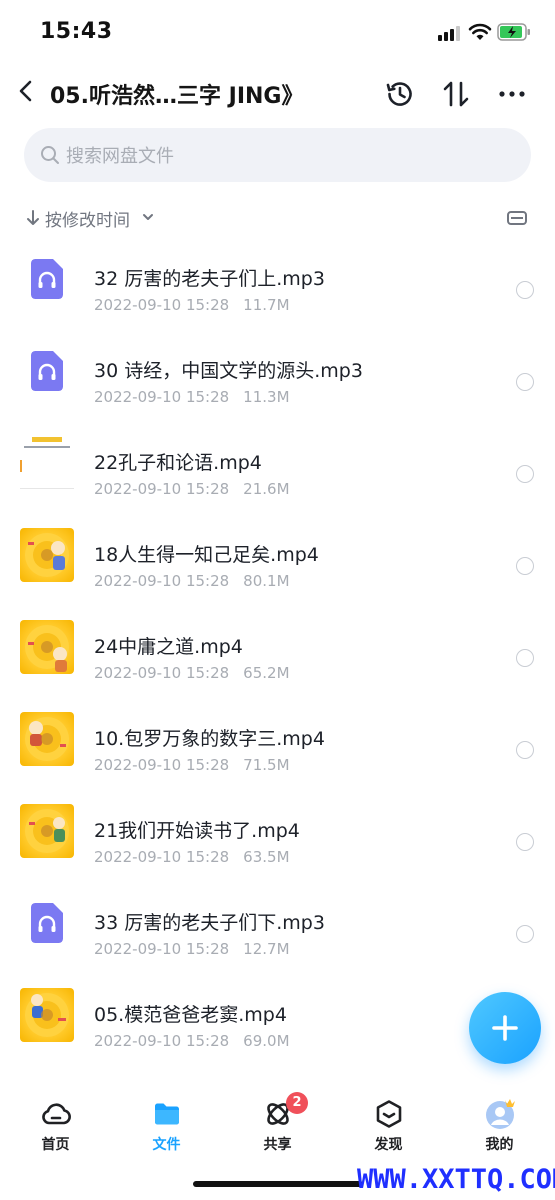  Describe the element at coordinates (266, 397) in the screenshot. I see `file-size: 11.3M` at that location.